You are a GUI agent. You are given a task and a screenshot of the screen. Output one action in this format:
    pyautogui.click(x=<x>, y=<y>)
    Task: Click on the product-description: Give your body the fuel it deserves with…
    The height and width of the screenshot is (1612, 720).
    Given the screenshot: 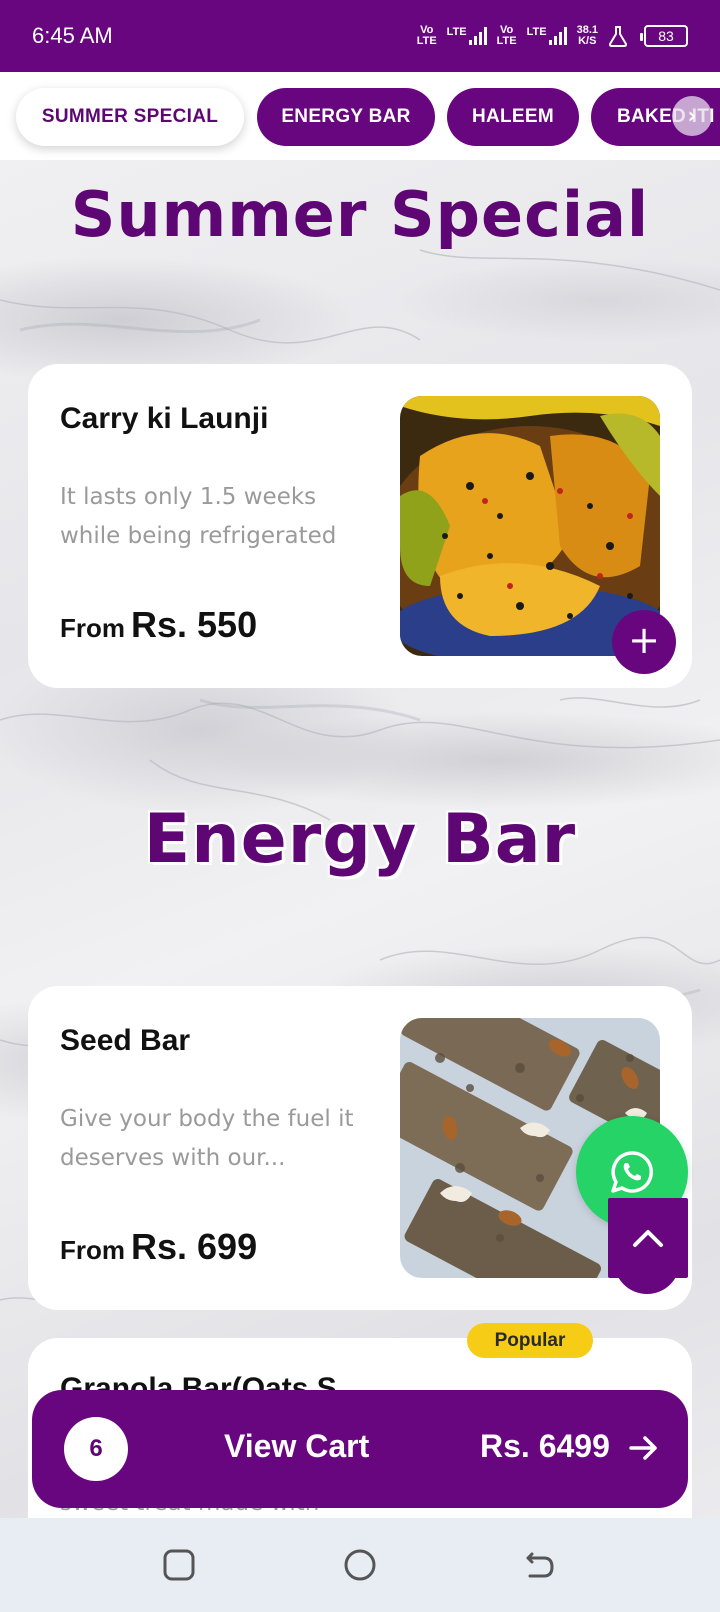 What is the action you would take?
    pyautogui.click(x=207, y=1138)
    